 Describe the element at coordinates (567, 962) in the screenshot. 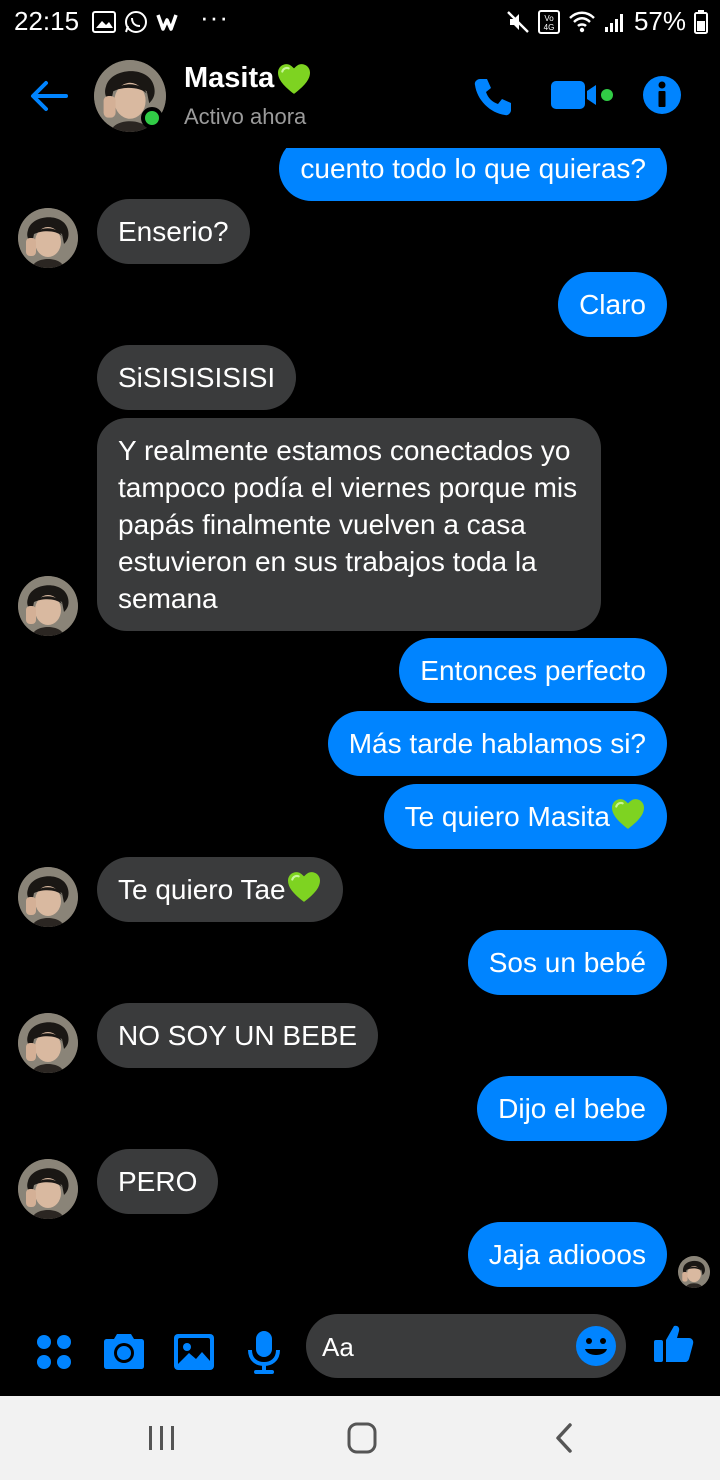

I see `message-bubble-outgoing: Sos un bebé` at that location.